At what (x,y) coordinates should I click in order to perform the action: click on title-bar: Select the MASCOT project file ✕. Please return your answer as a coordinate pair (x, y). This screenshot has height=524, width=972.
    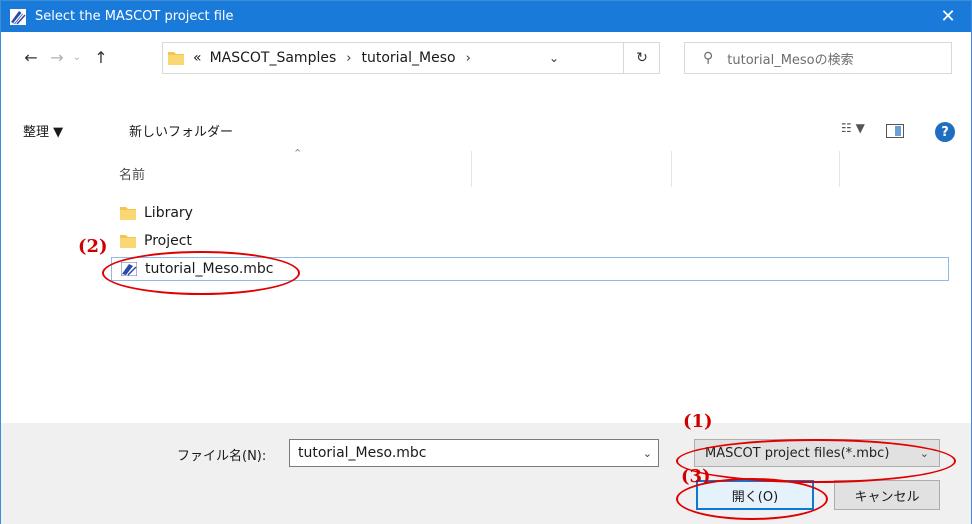
    Looking at the image, I should click on (486, 16).